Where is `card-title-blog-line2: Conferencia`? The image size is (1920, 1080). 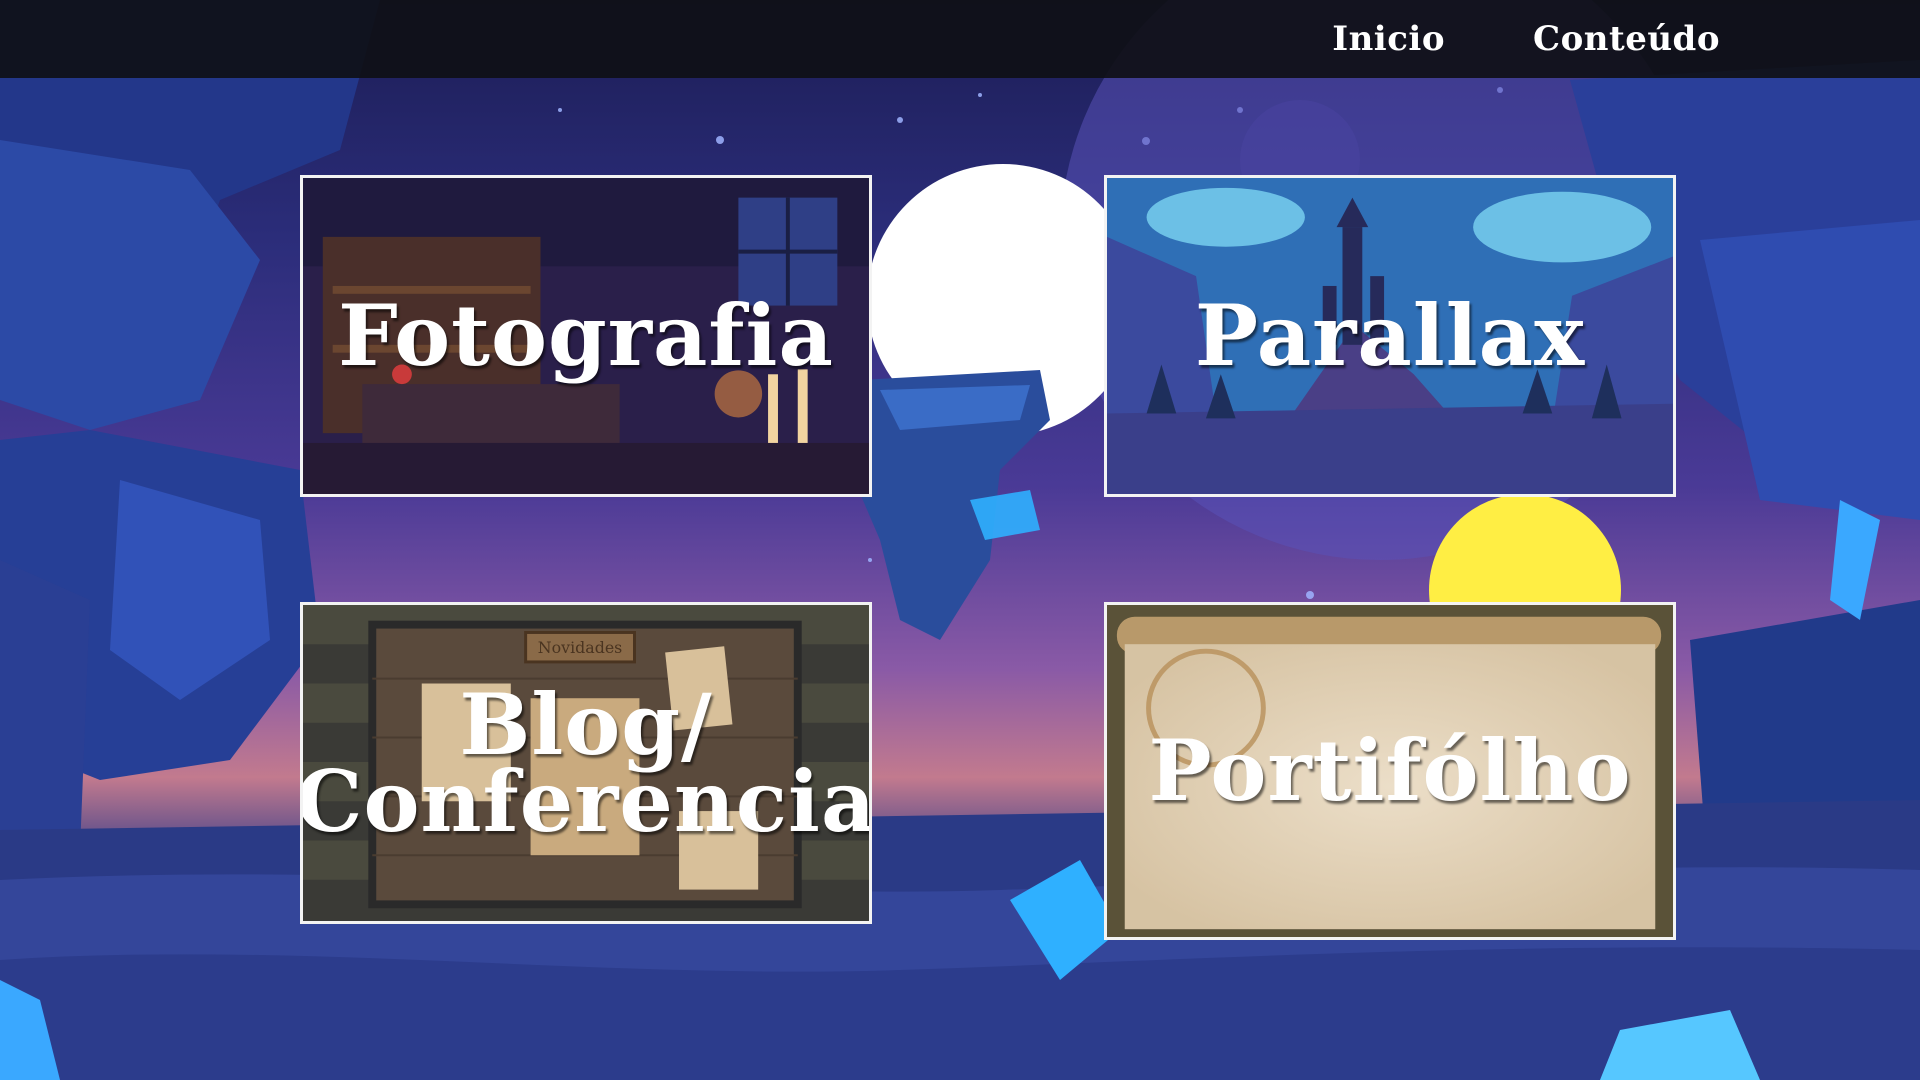 card-title-blog-line2: Conferencia is located at coordinates (586, 801).